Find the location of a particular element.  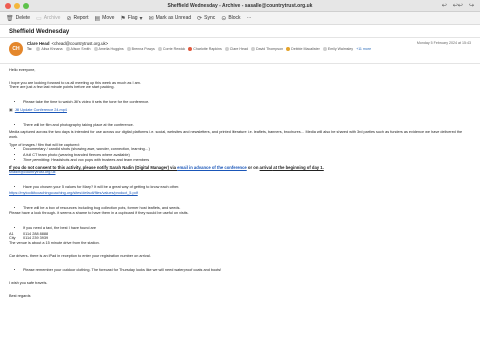

avatar: CH is located at coordinates (16, 49).